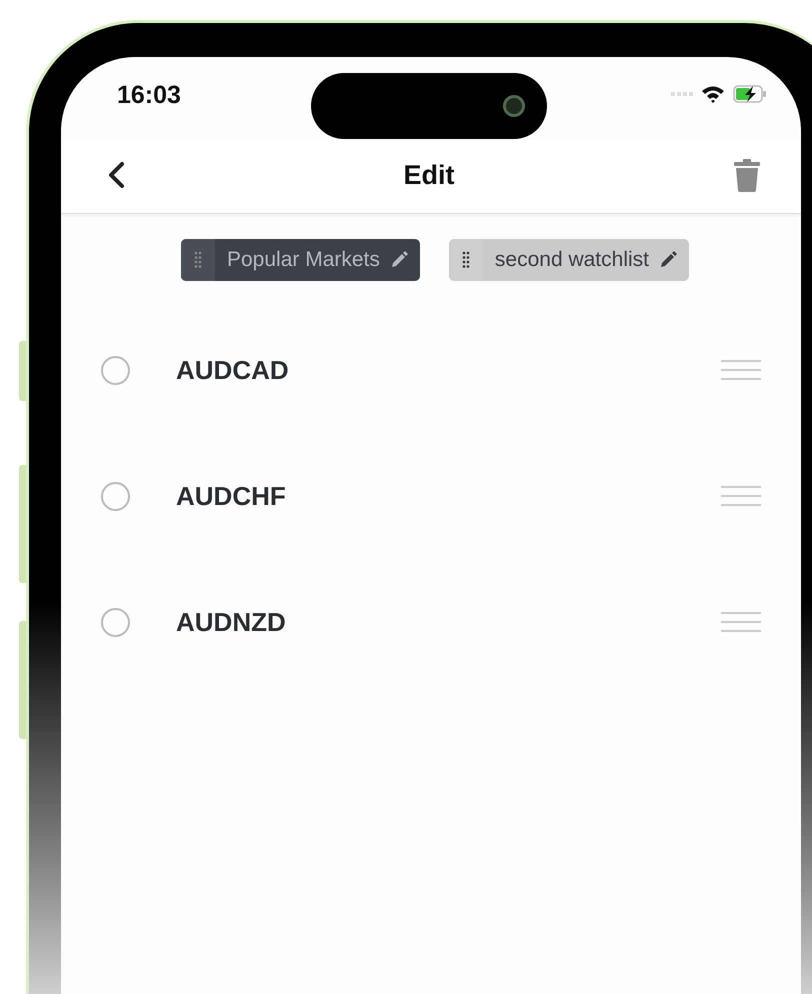 This screenshot has height=994, width=812. What do you see at coordinates (682, 94) in the screenshot?
I see `signal-icon` at bounding box center [682, 94].